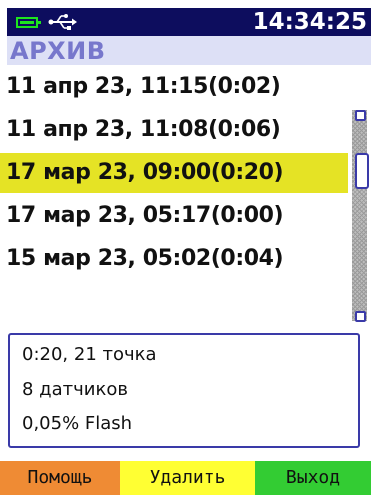 The height and width of the screenshot is (495, 371). What do you see at coordinates (77, 423) in the screenshot?
I see `details-flash-usage: 0,05% Flash` at bounding box center [77, 423].